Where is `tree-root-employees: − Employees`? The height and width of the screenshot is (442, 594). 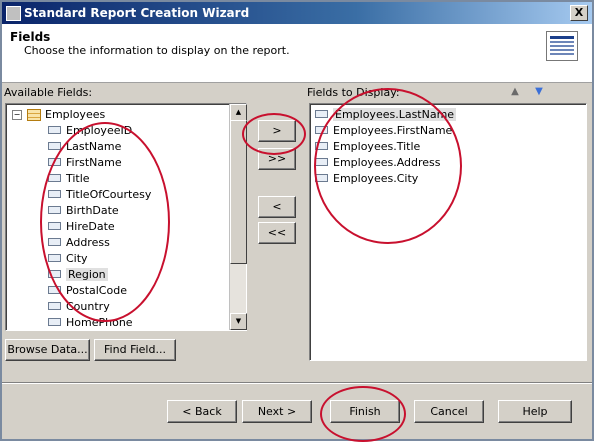 tree-root-employees: − Employees is located at coordinates (58, 114).